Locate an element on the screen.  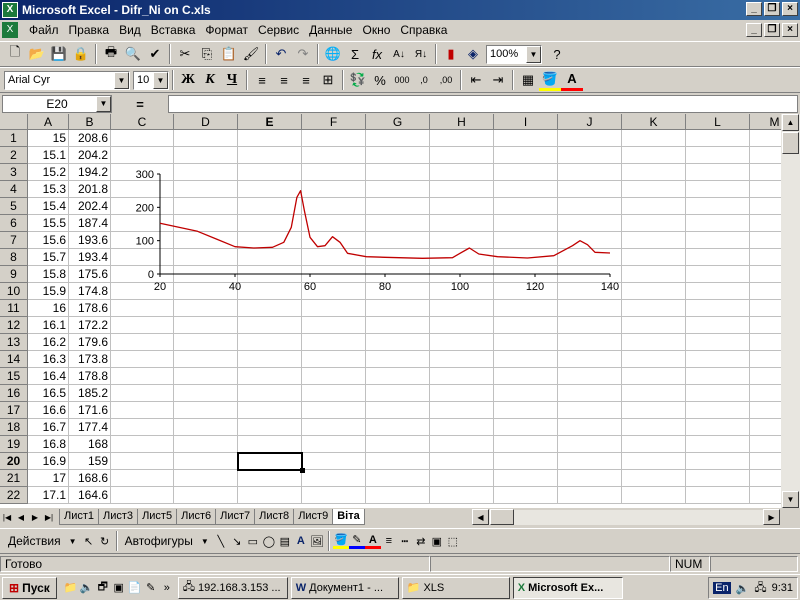
row-header: 2 is located at coordinates (14, 155).